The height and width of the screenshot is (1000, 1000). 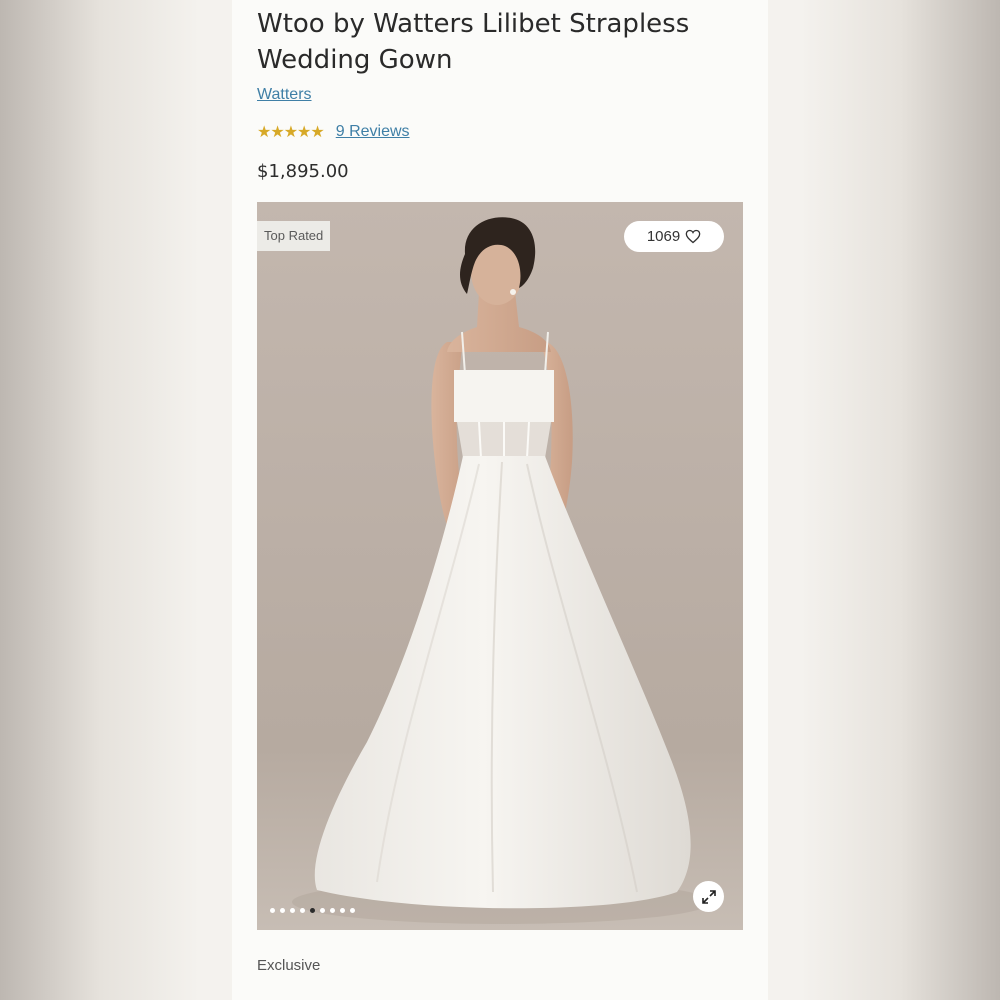 I want to click on expand-arrows-icon, so click(x=708, y=896).